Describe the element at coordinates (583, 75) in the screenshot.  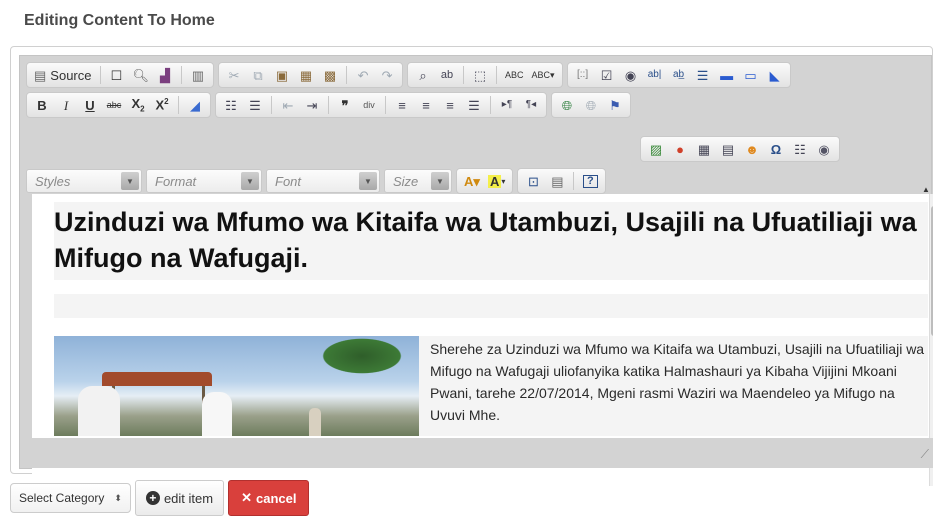
I see `form-button: [::]` at that location.